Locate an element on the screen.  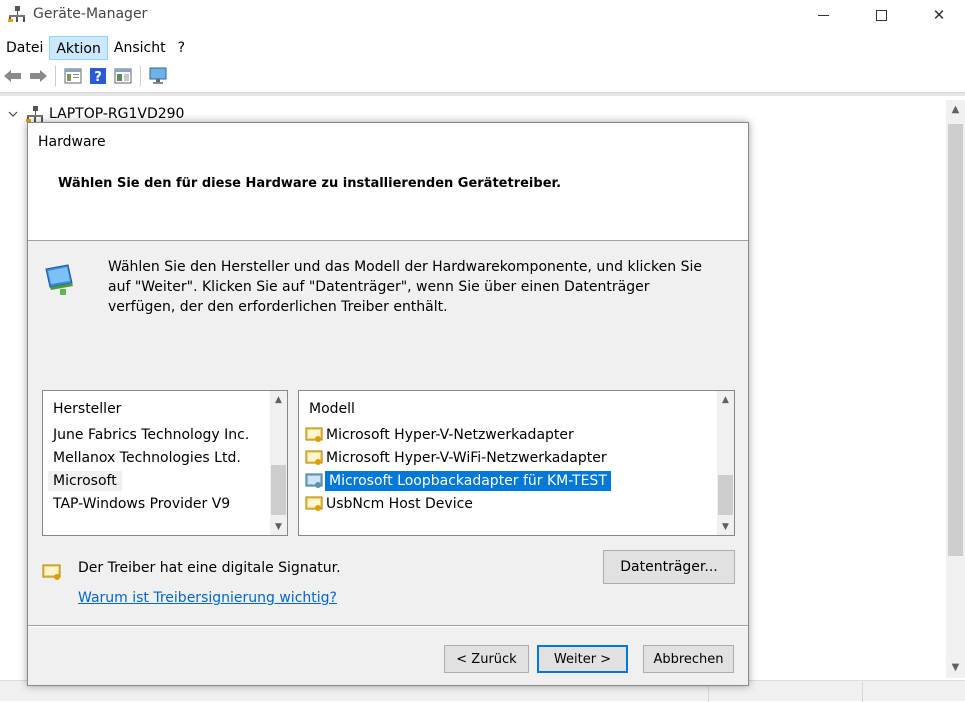
digital-signature-icon is located at coordinates (51, 572).